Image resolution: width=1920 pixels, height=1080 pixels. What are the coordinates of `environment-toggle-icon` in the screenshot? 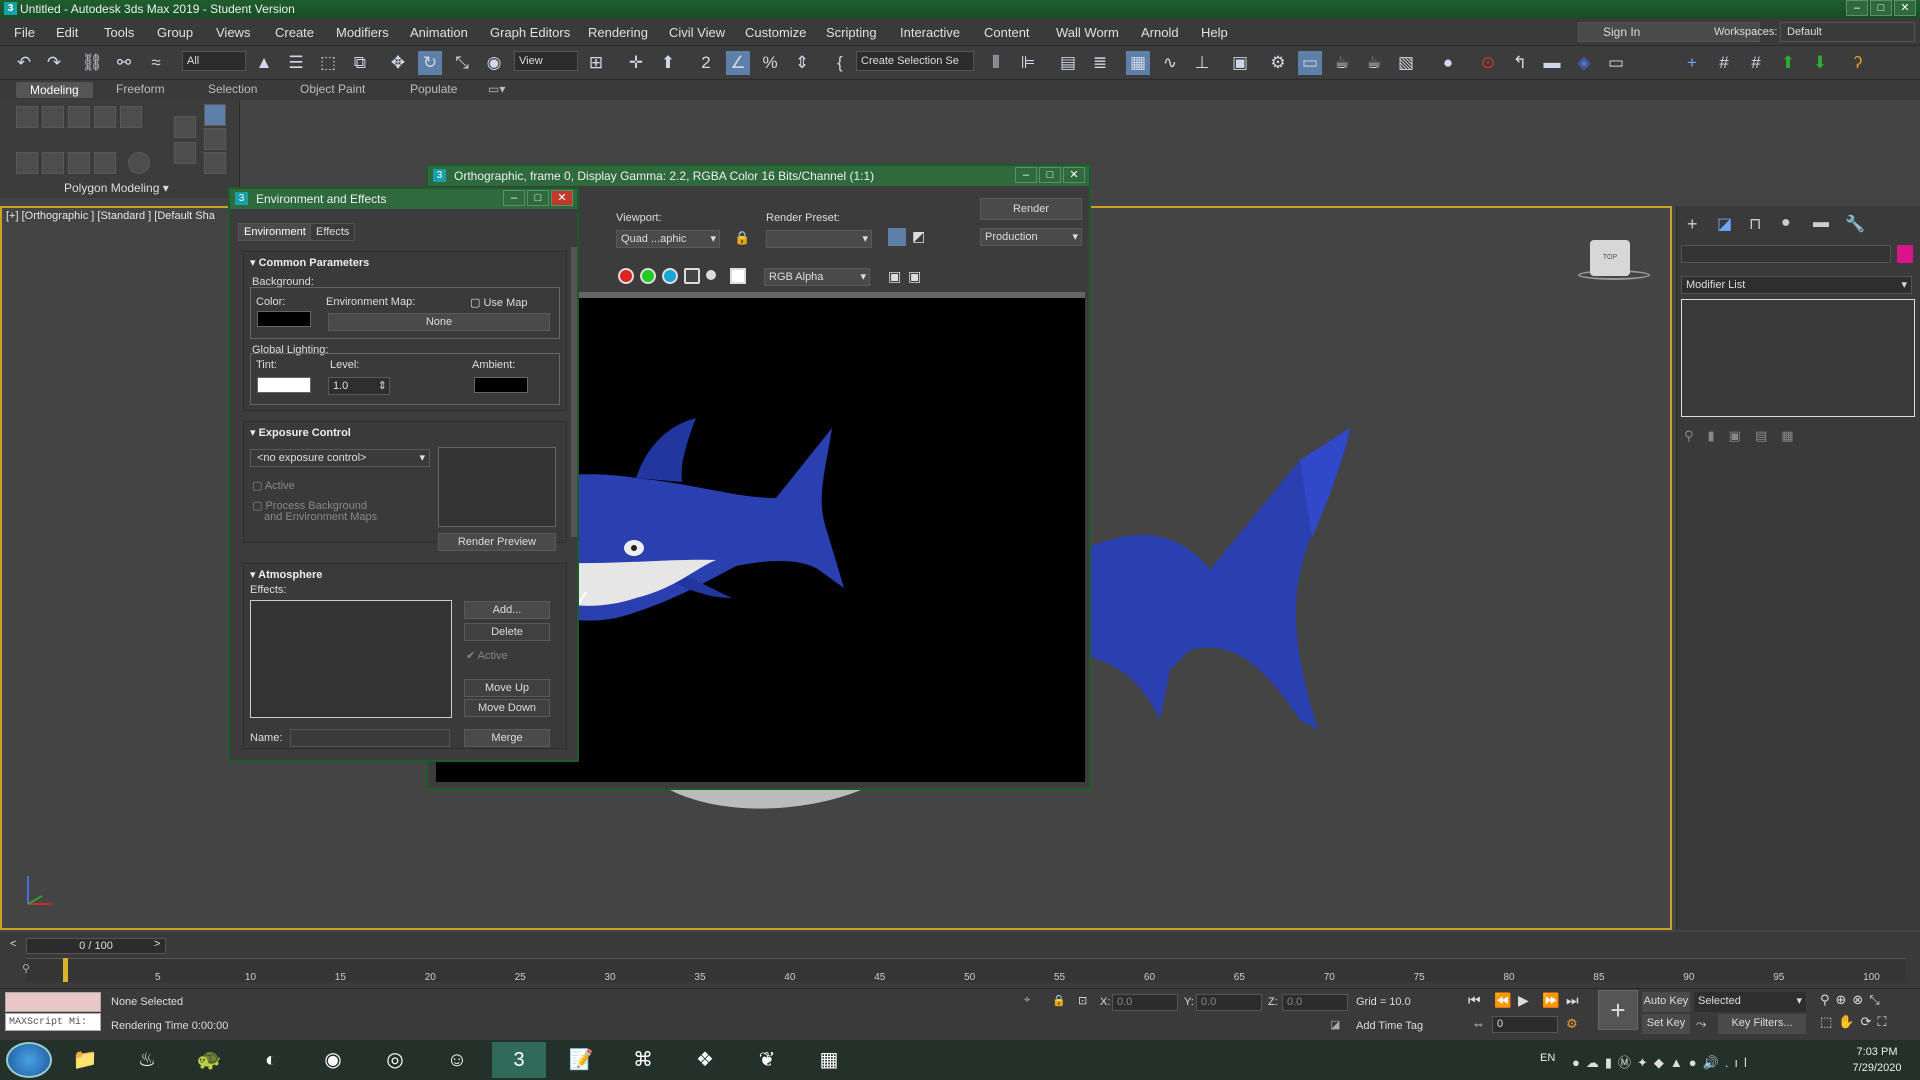 It's located at (897, 237).